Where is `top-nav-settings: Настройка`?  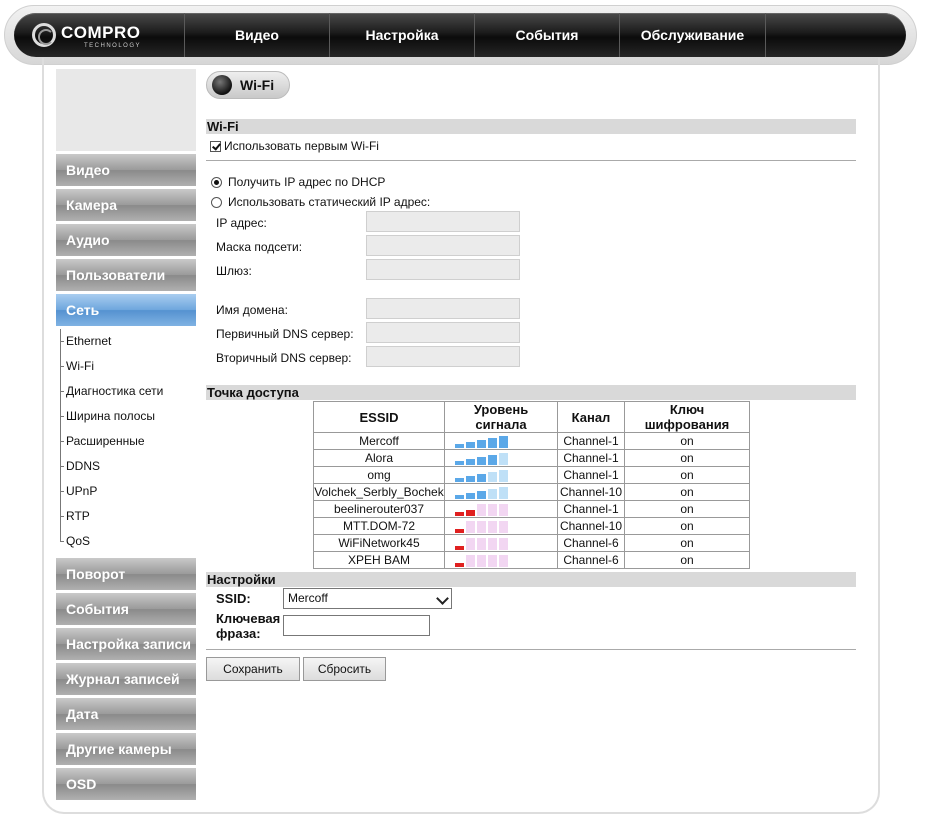 top-nav-settings: Настройка is located at coordinates (401, 35).